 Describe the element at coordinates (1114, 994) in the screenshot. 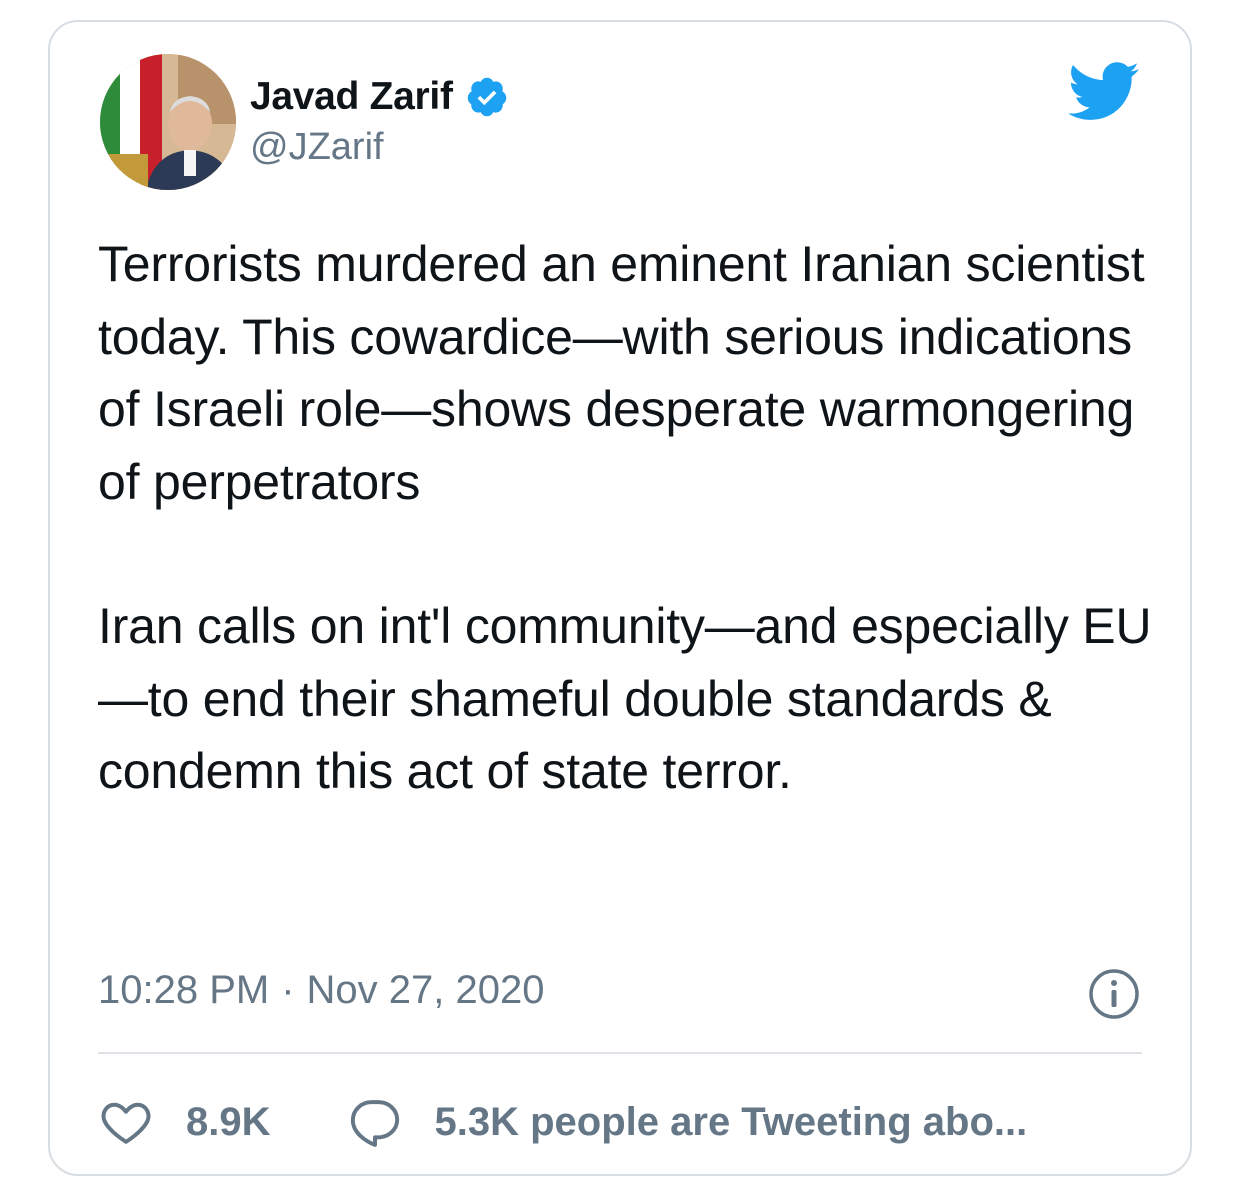

I see `info-icon` at that location.